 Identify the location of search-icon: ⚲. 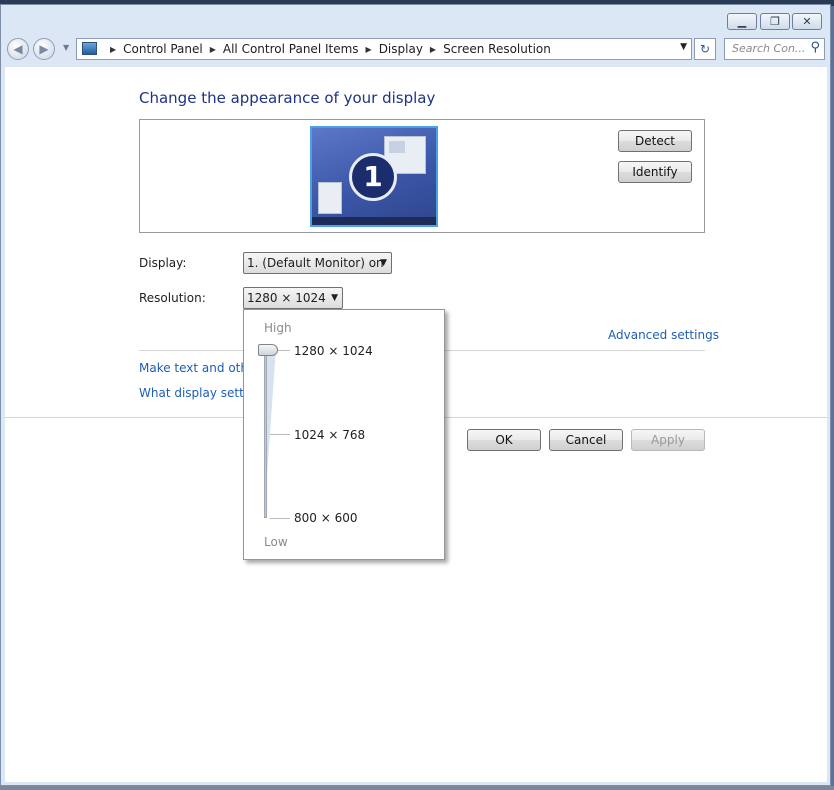
(815, 47).